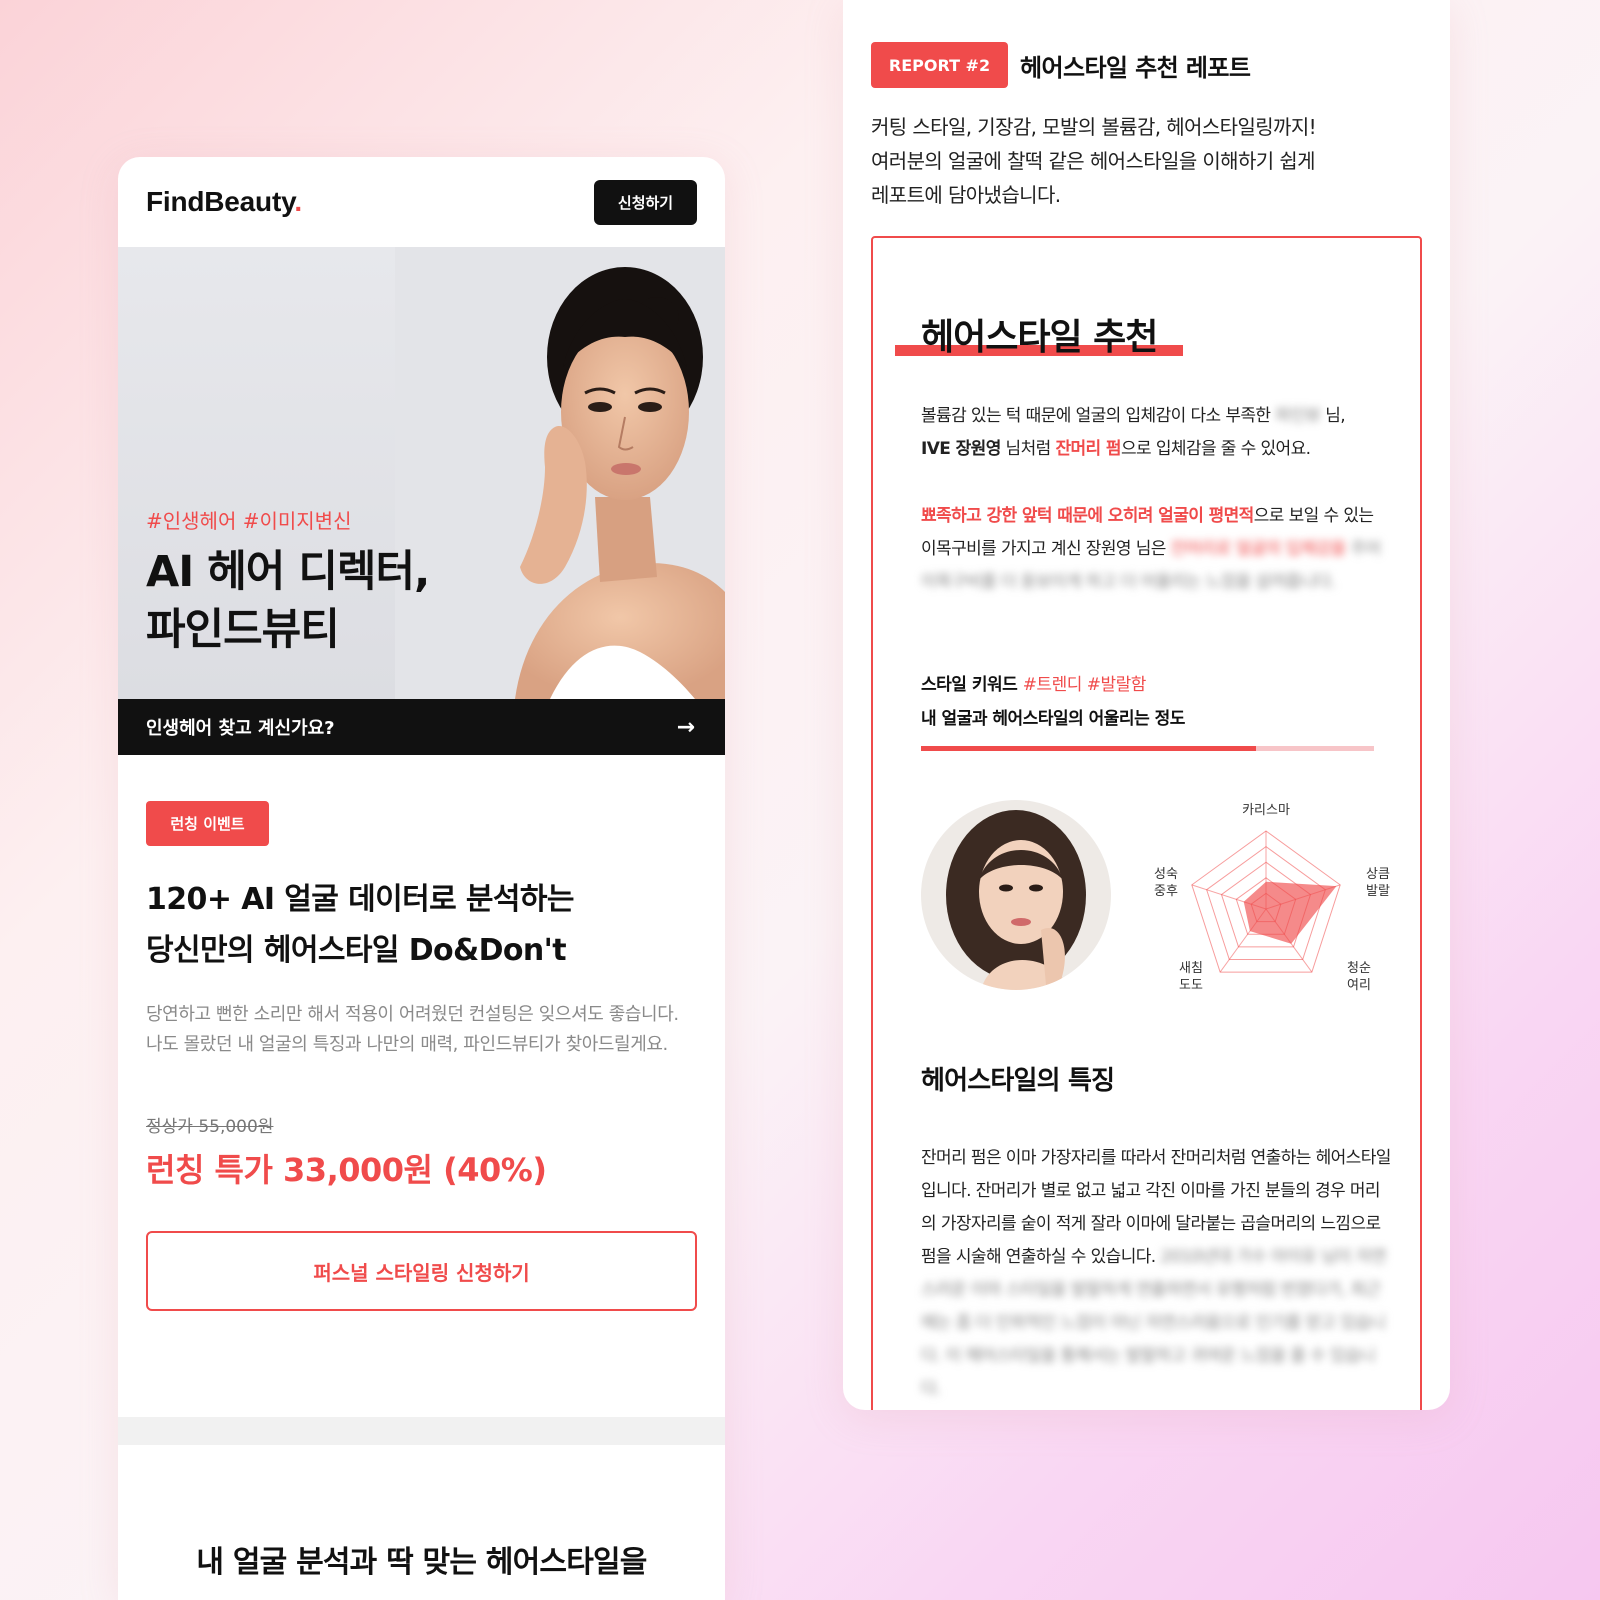 This screenshot has height=1600, width=1600. I want to click on section-title: 내 얼굴 분석과 딱 맞는 헤어스타일을, so click(421, 1562).